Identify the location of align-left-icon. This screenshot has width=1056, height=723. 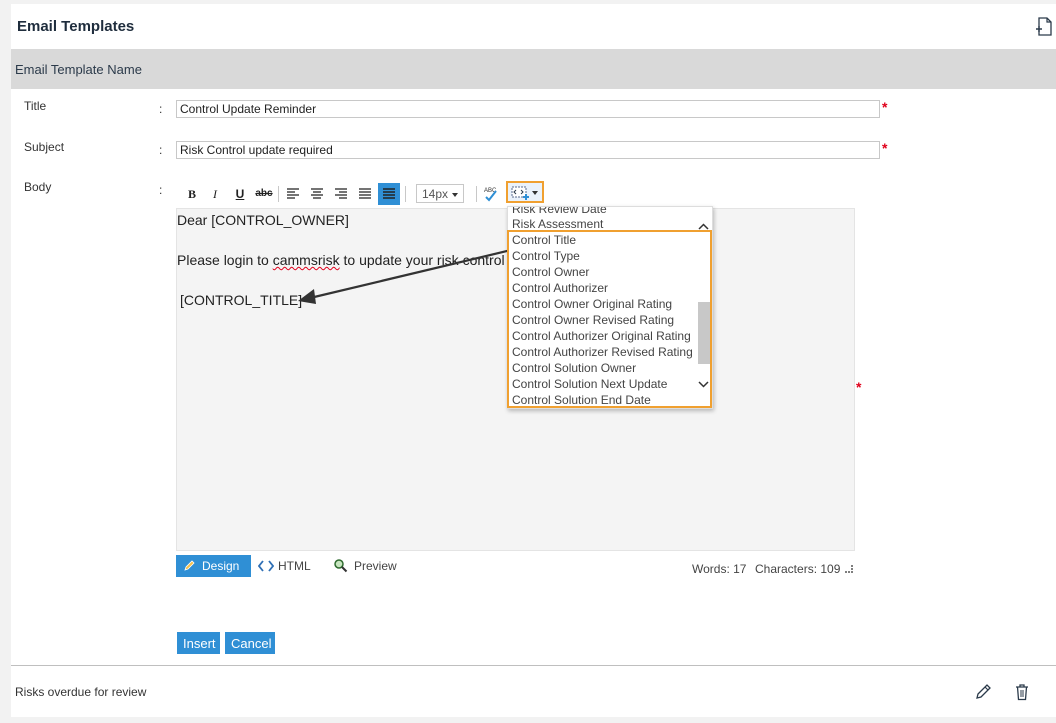
(293, 194).